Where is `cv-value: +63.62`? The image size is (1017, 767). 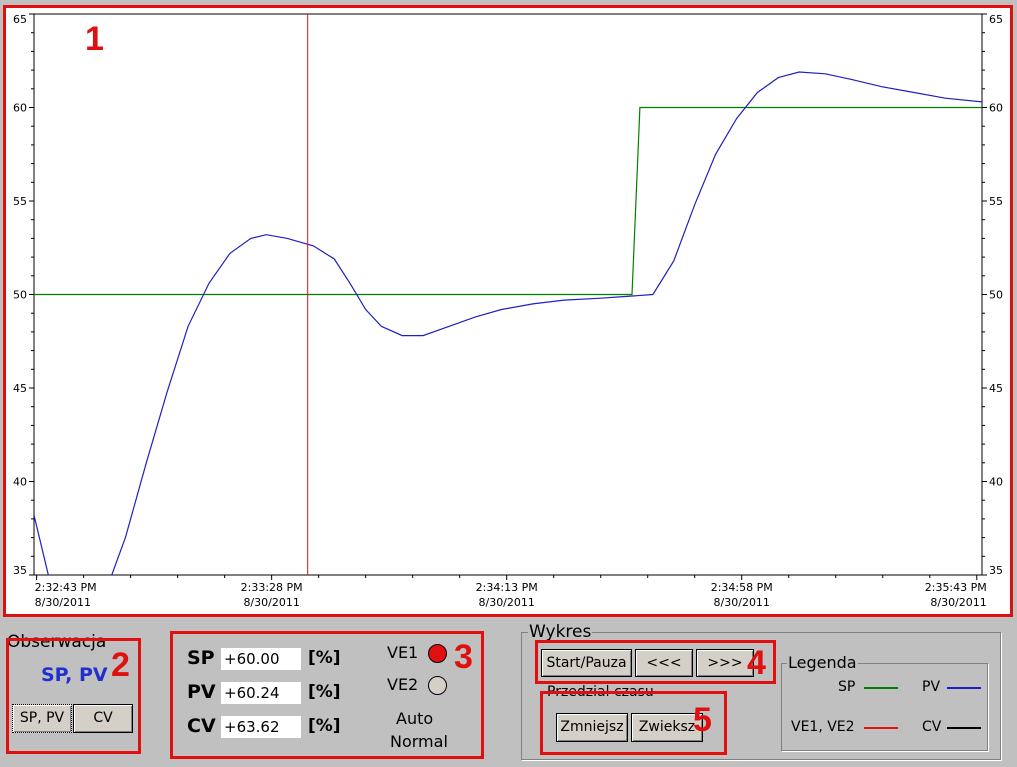
cv-value: +63.62 is located at coordinates (261, 727).